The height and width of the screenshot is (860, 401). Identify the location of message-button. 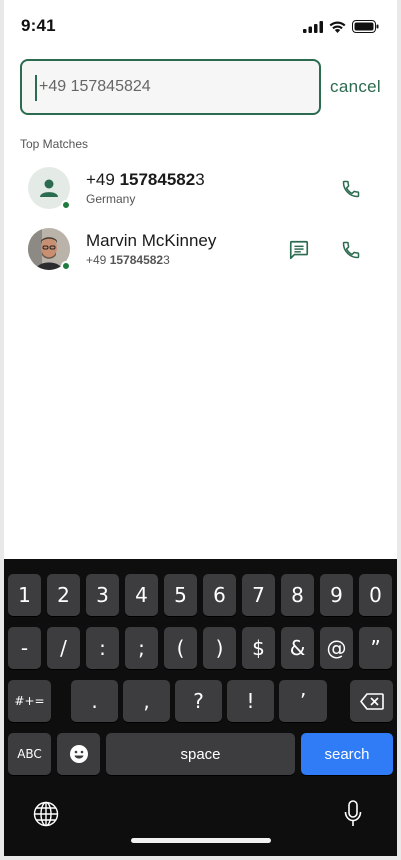
(299, 250).